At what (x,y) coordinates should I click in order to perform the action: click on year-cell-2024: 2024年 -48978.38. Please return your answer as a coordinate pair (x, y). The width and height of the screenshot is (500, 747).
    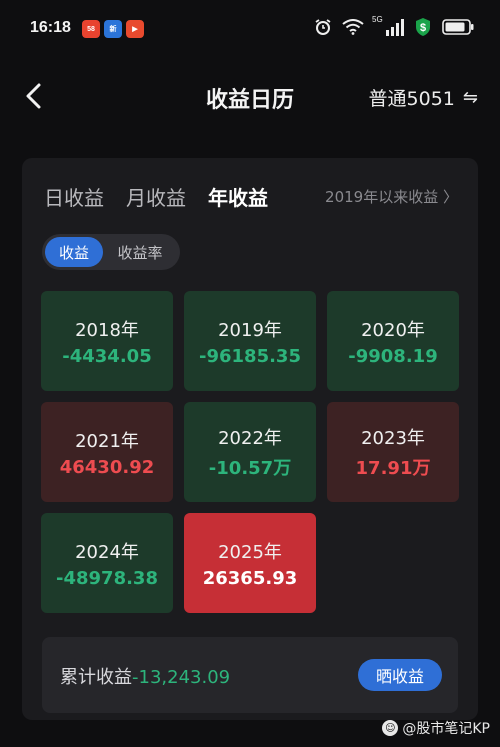
    Looking at the image, I should click on (107, 563).